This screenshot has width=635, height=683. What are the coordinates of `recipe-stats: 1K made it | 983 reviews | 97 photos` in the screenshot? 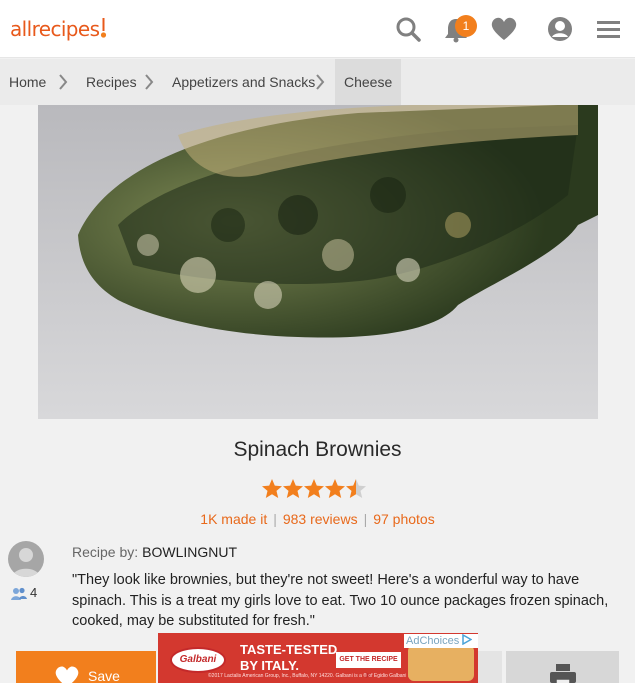 It's located at (317, 519).